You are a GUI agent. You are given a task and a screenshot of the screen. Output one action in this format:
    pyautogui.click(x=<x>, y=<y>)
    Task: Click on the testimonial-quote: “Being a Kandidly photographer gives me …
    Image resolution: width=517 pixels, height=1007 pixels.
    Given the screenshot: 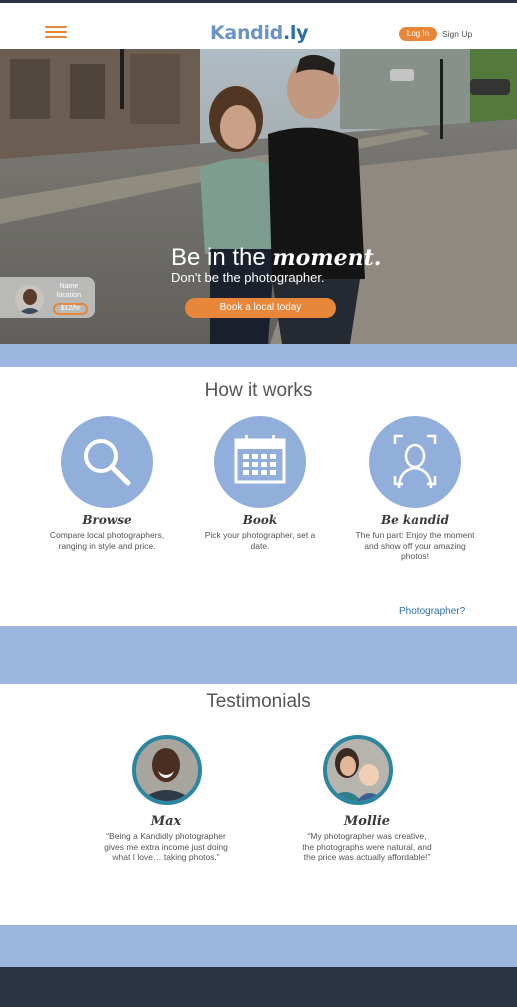 What is the action you would take?
    pyautogui.click(x=166, y=846)
    